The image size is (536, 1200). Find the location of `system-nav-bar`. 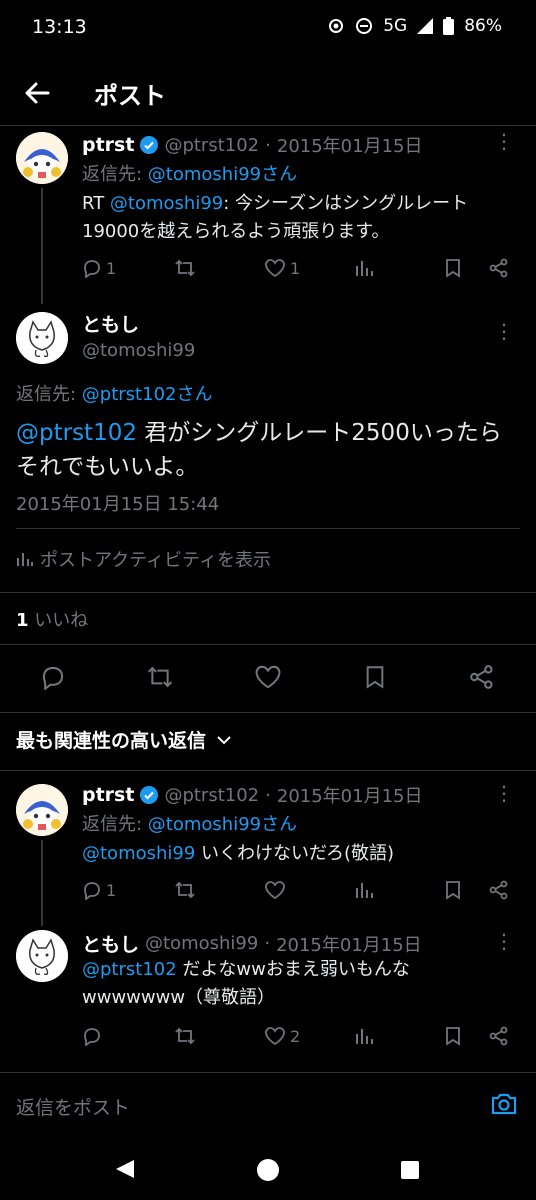

system-nav-bar is located at coordinates (268, 1169).